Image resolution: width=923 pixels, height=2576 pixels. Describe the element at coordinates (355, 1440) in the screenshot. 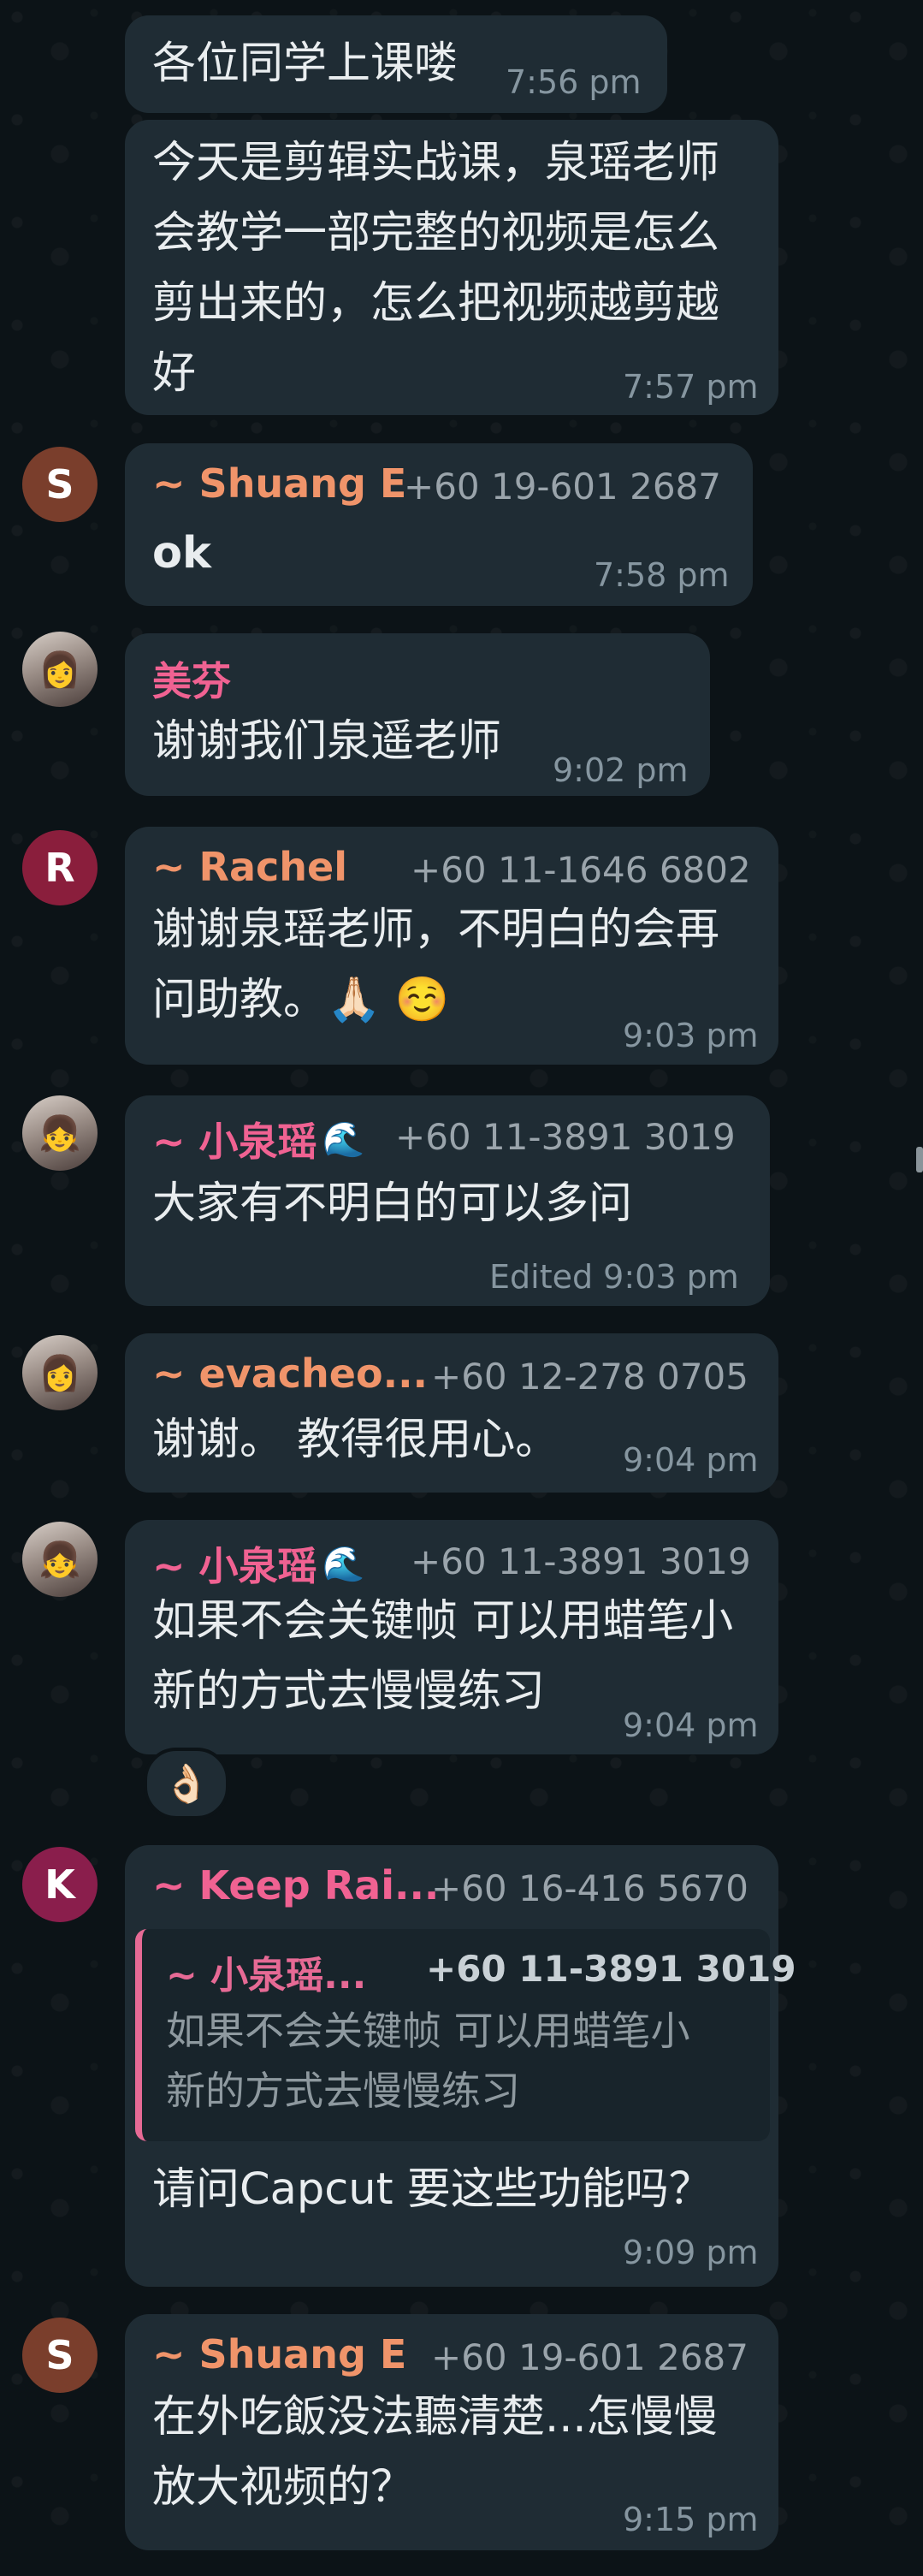

I see `message-text: 谢谢。 教得很用心。` at that location.